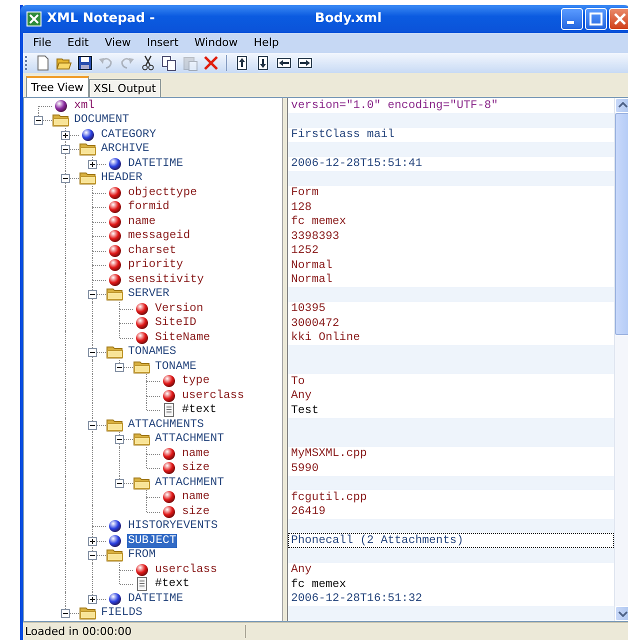 The image size is (628, 640). I want to click on spreadsheet-icon, so click(34, 18).